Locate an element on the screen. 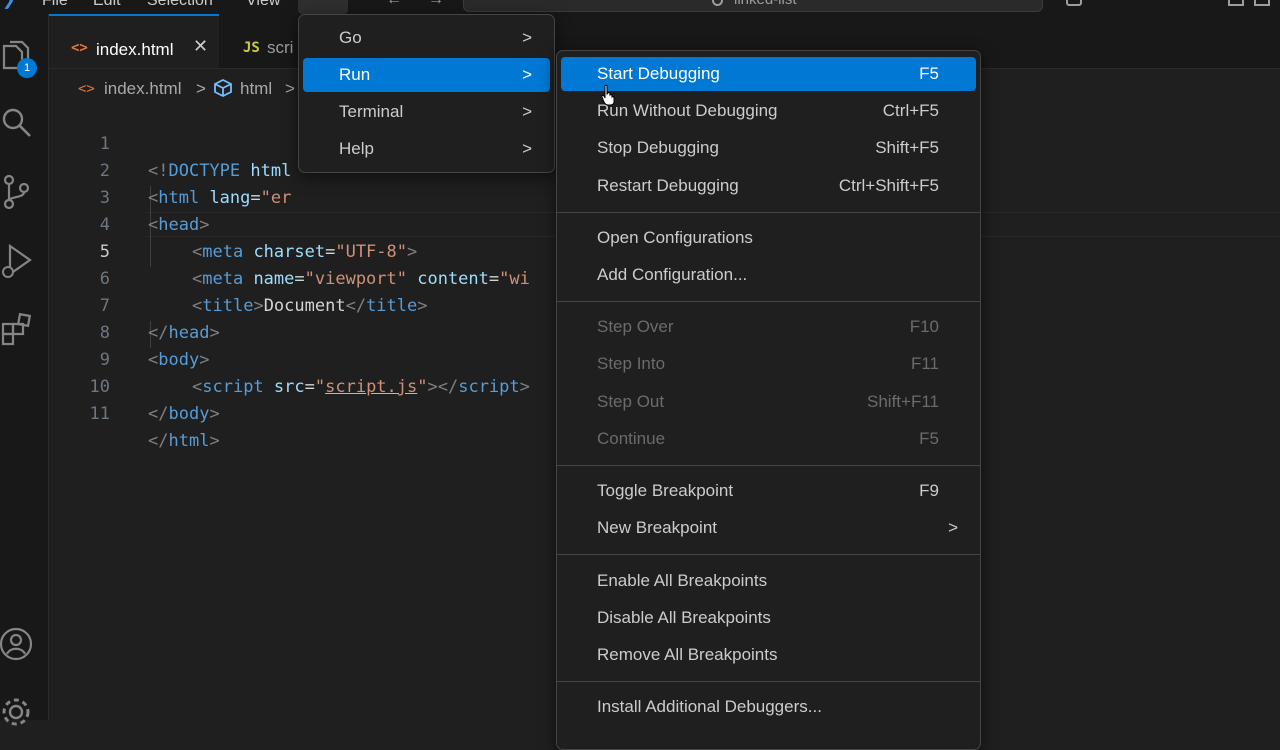  menu-item-label: Restart Debugging is located at coordinates (668, 185).